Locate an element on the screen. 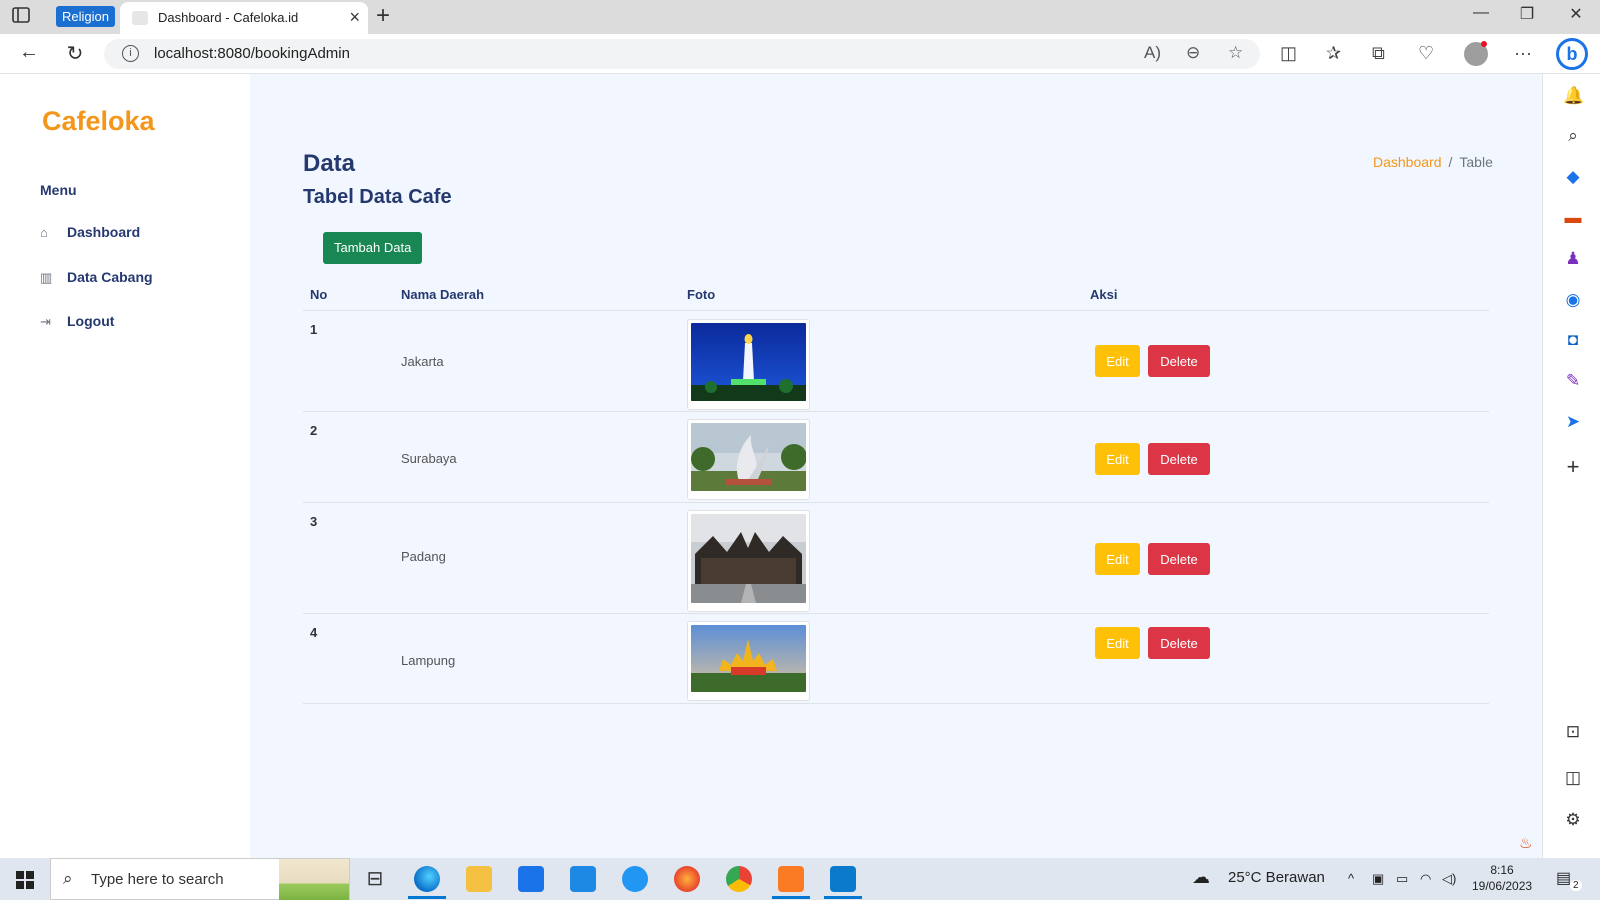 The image size is (1600, 900). tab-actions-icon is located at coordinates (25, 17).